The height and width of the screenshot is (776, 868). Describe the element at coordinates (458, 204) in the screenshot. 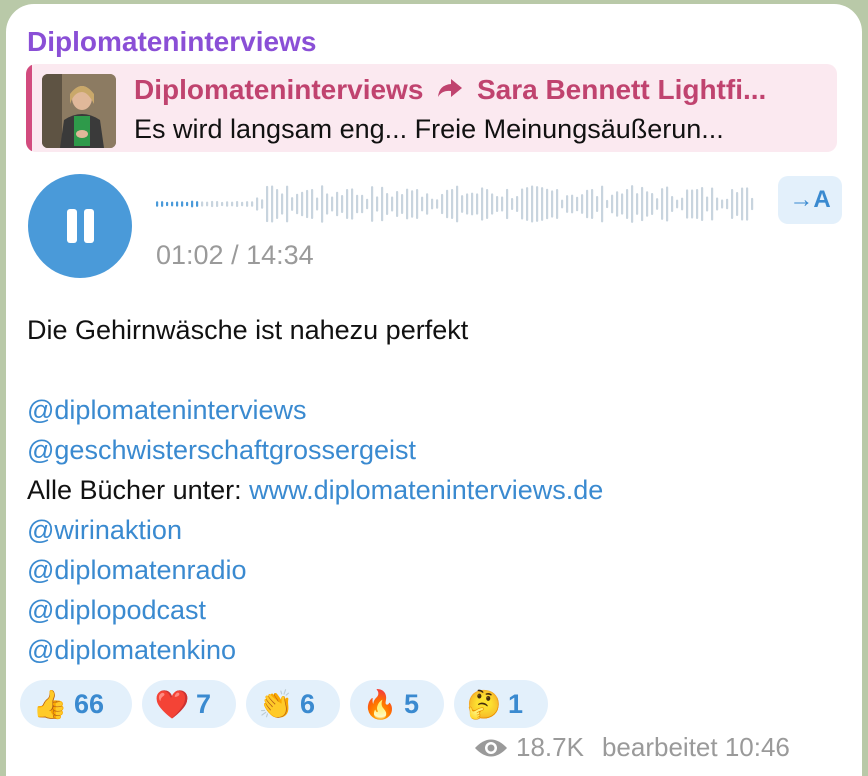

I see `audio-waveform` at that location.